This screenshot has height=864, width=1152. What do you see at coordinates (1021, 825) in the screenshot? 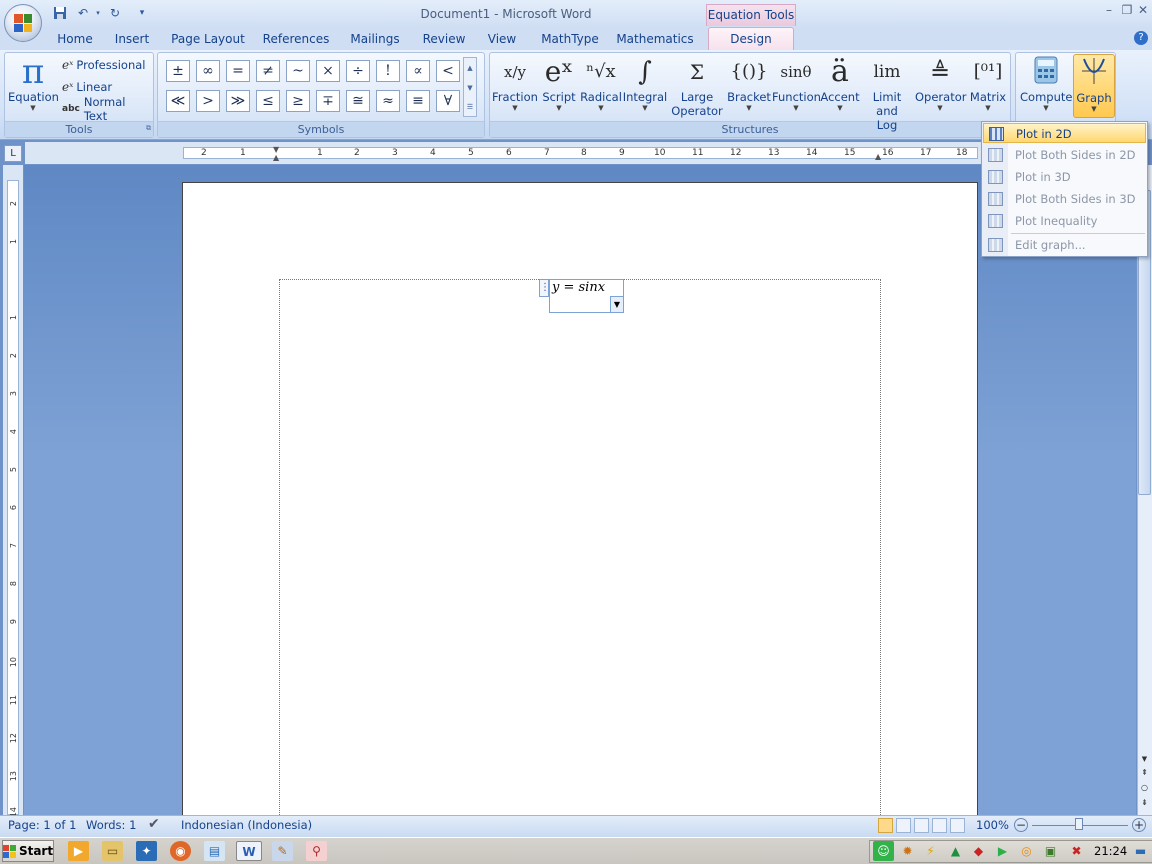
I see `zoom-out-icon: −` at bounding box center [1021, 825].